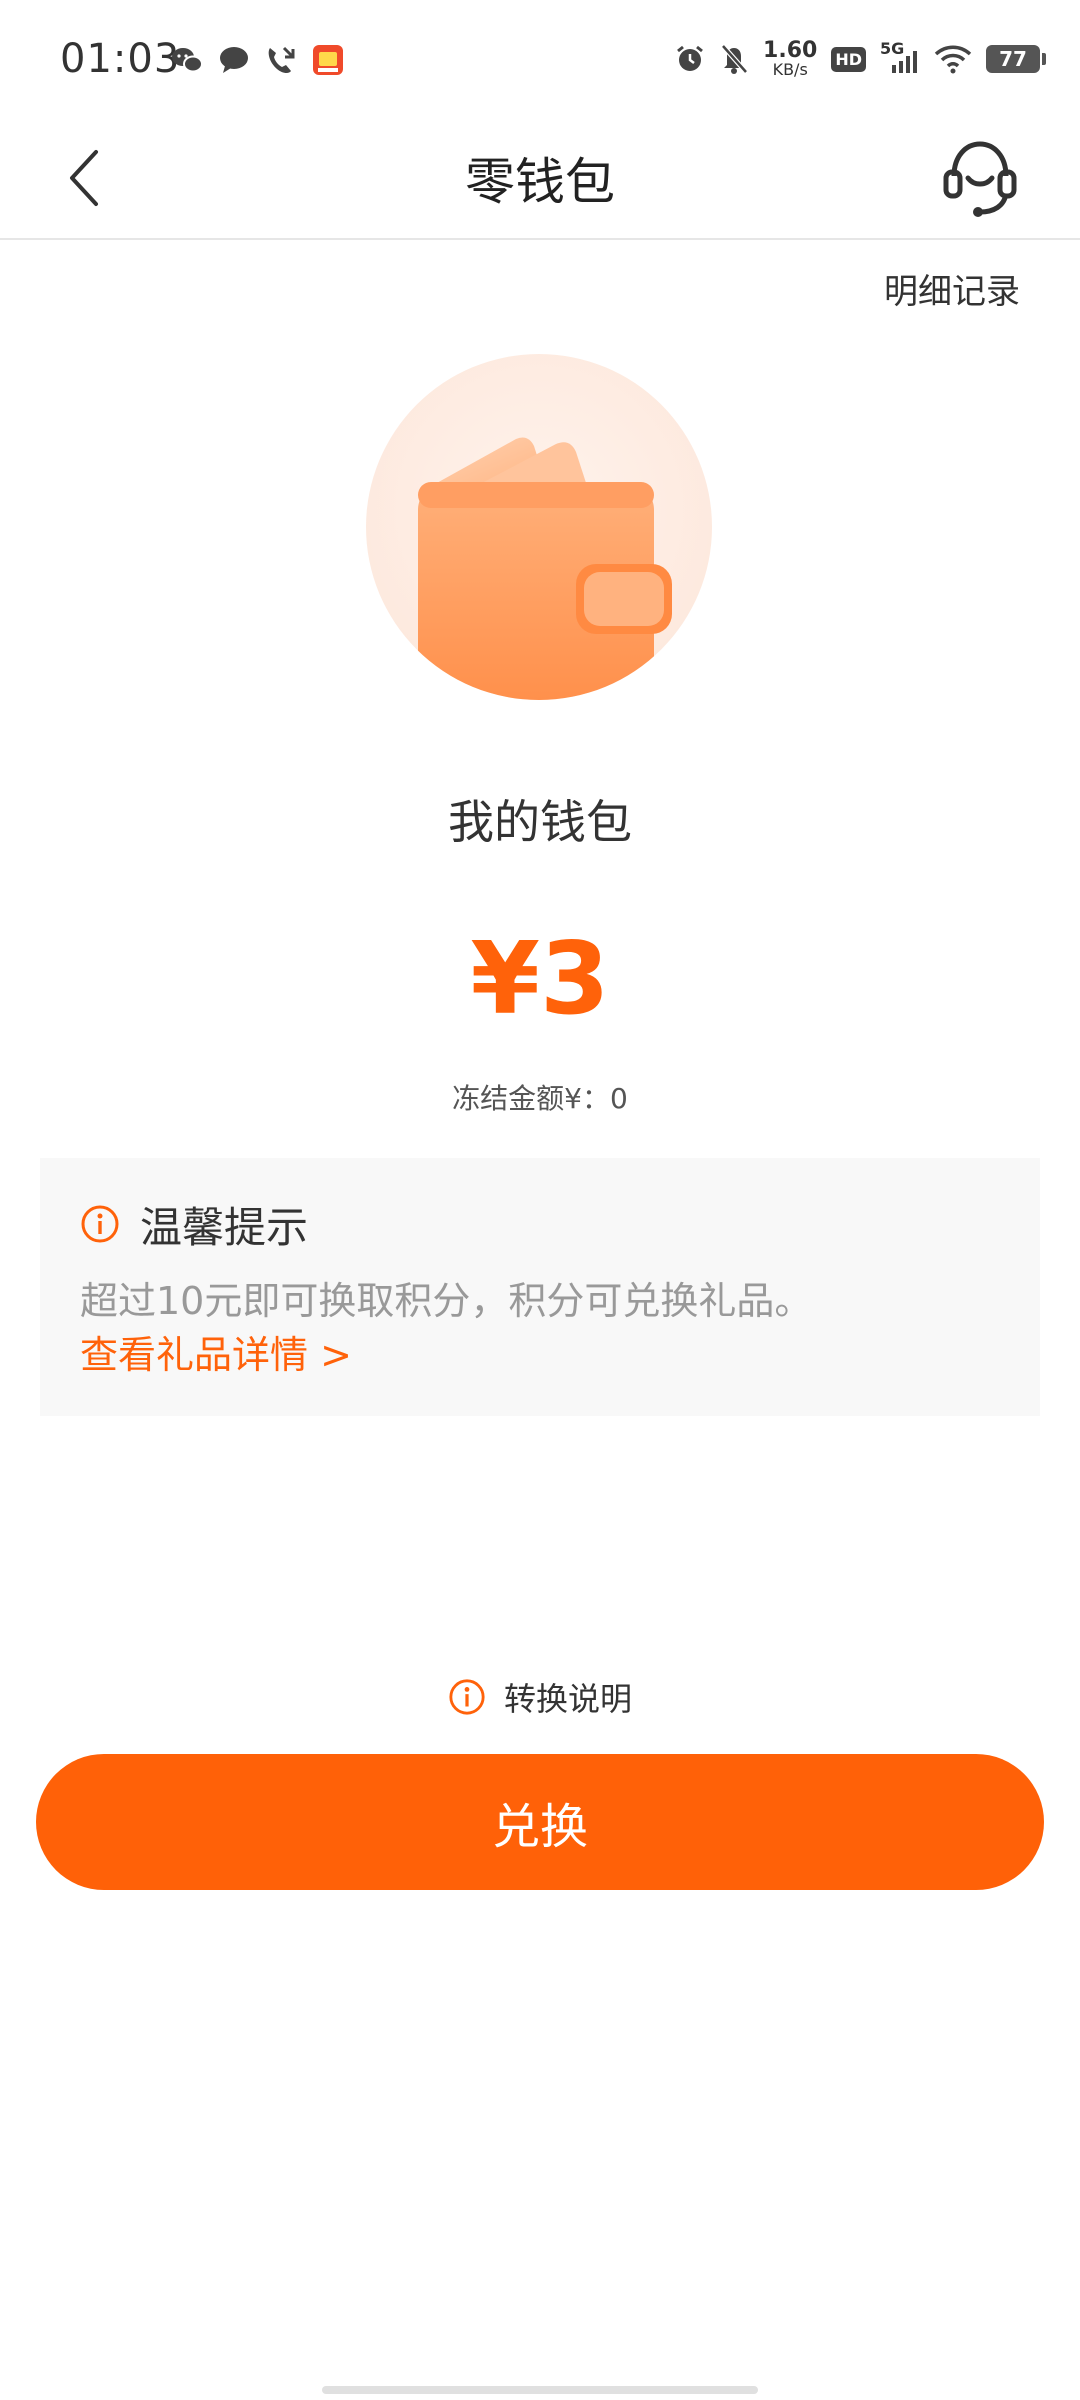  What do you see at coordinates (540, 1822) in the screenshot?
I see `exchange-button: 兑换` at bounding box center [540, 1822].